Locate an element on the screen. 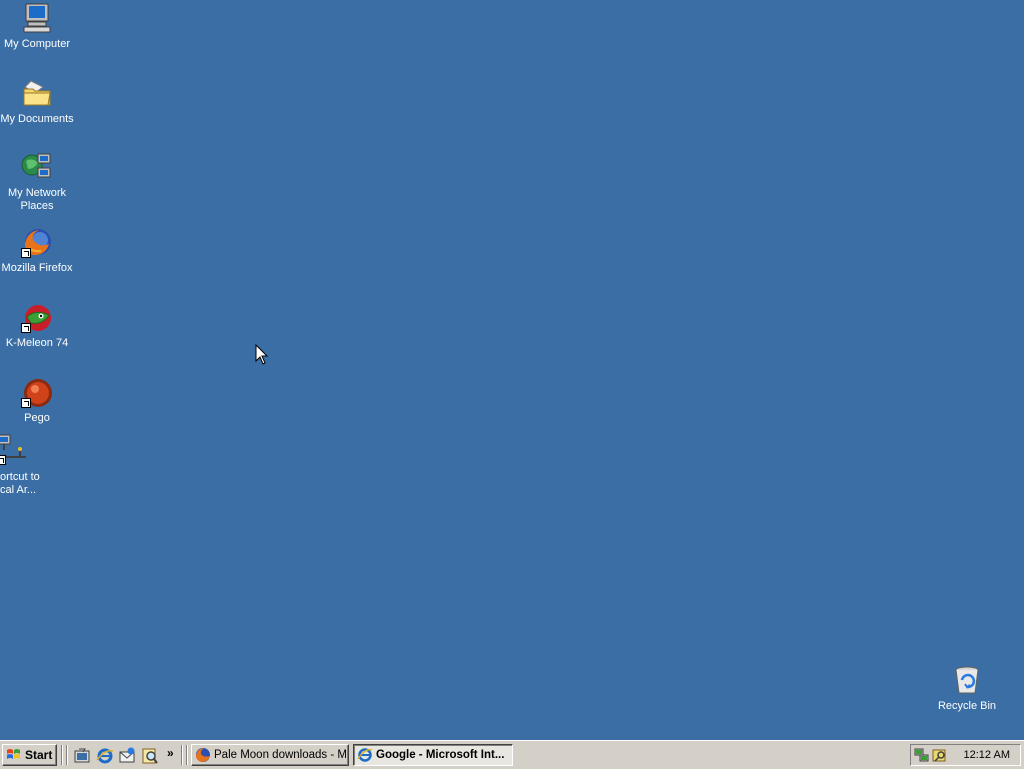 The image size is (1024, 769). outlook-express-icon is located at coordinates (127, 756).